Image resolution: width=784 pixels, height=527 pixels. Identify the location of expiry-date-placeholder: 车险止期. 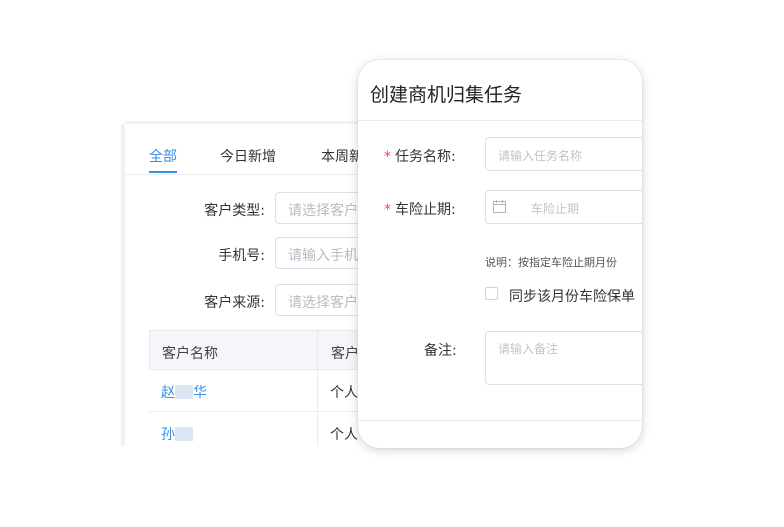
(555, 209).